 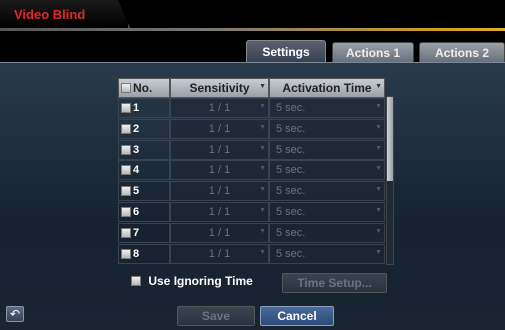 I want to click on header-activation-time: Activation Time ▼, so click(x=327, y=88).